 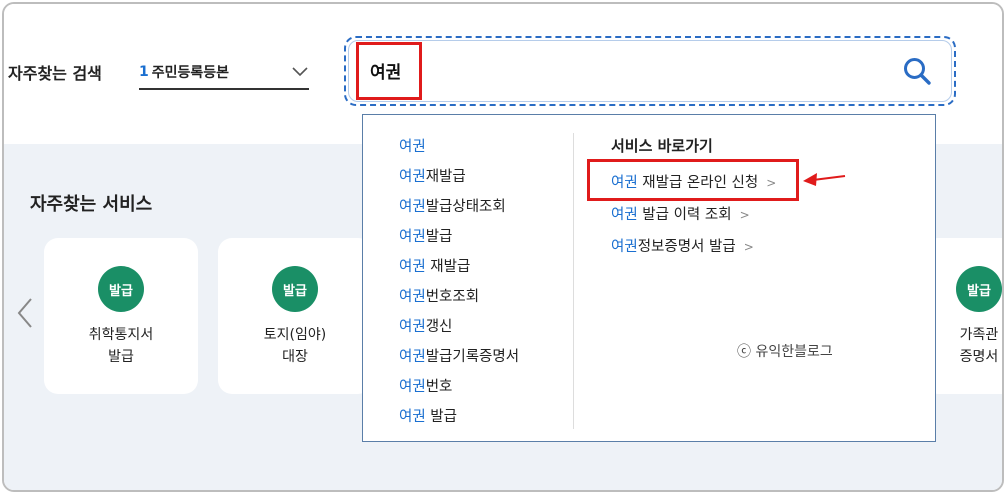 I want to click on search-box, so click(x=650, y=71).